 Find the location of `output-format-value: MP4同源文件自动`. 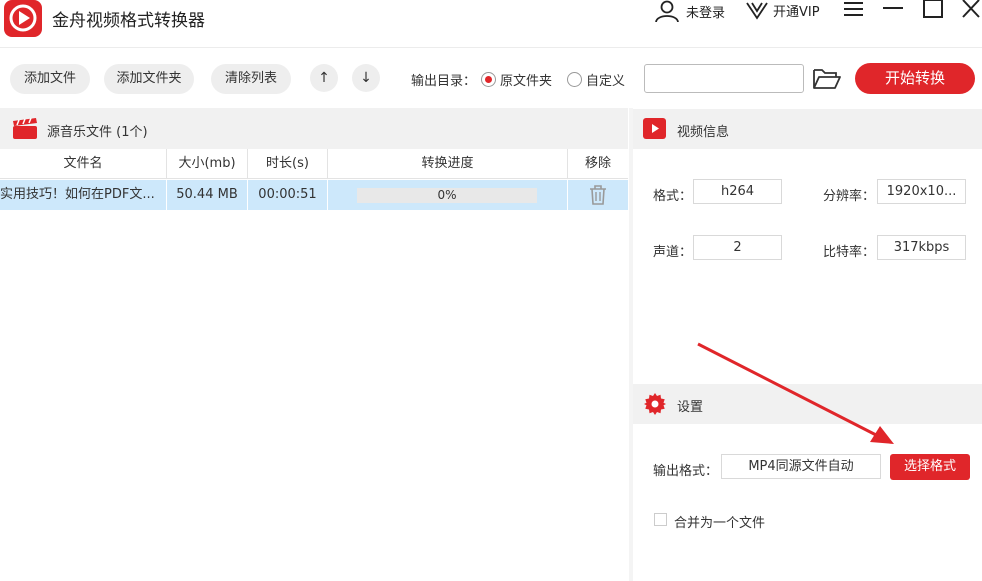

output-format-value: MP4同源文件自动 is located at coordinates (801, 466).